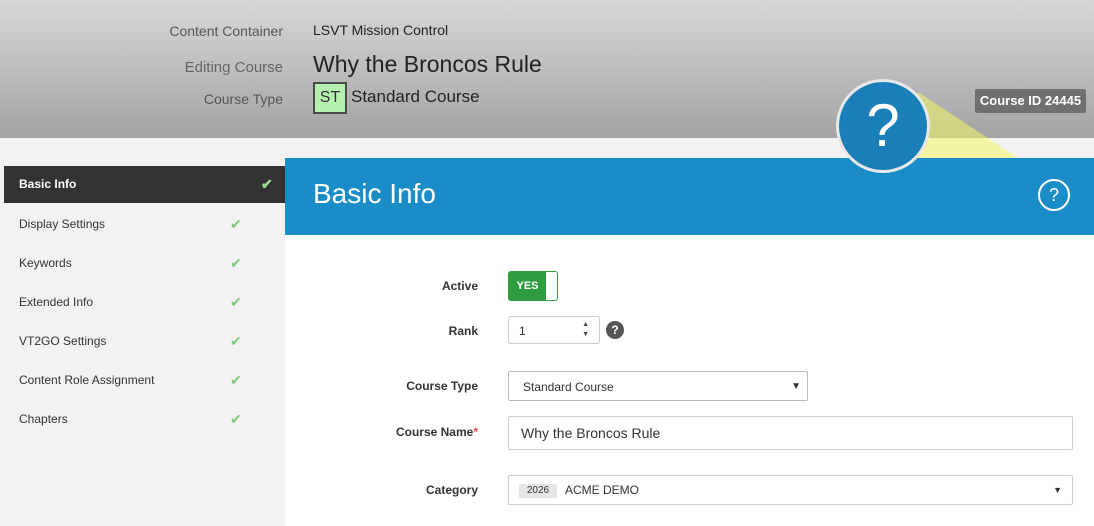 The height and width of the screenshot is (526, 1094). What do you see at coordinates (602, 490) in the screenshot?
I see `category-selected: ACME DEMO` at bounding box center [602, 490].